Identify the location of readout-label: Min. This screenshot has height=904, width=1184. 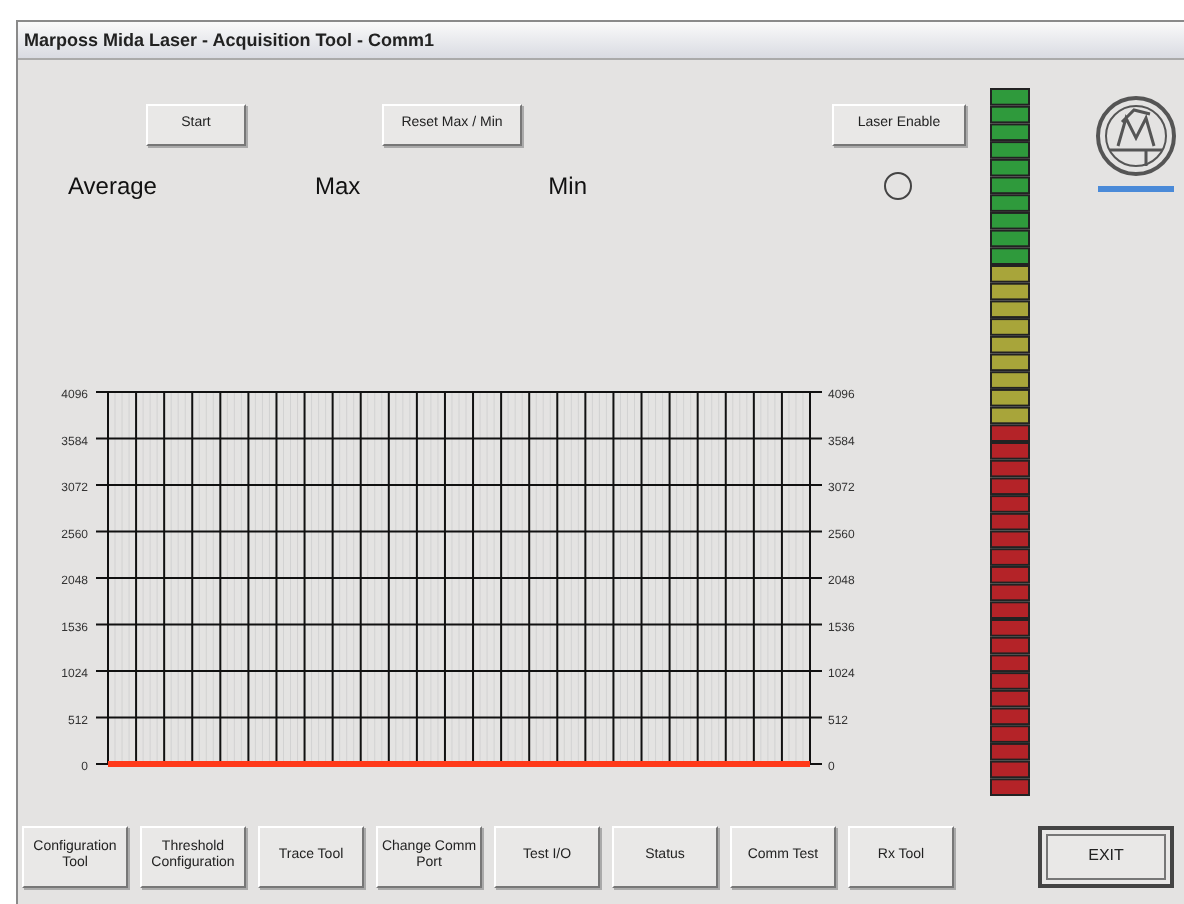
(567, 186).